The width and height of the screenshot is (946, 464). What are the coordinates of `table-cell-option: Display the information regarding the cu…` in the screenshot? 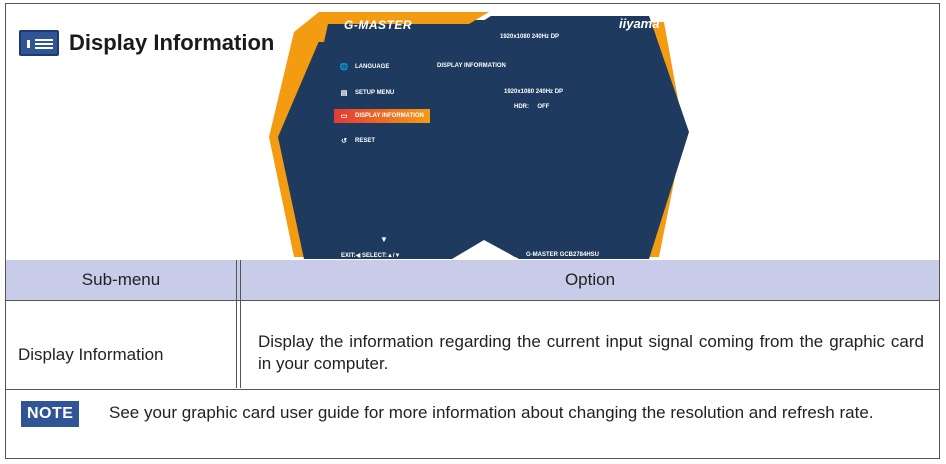 It's located at (591, 352).